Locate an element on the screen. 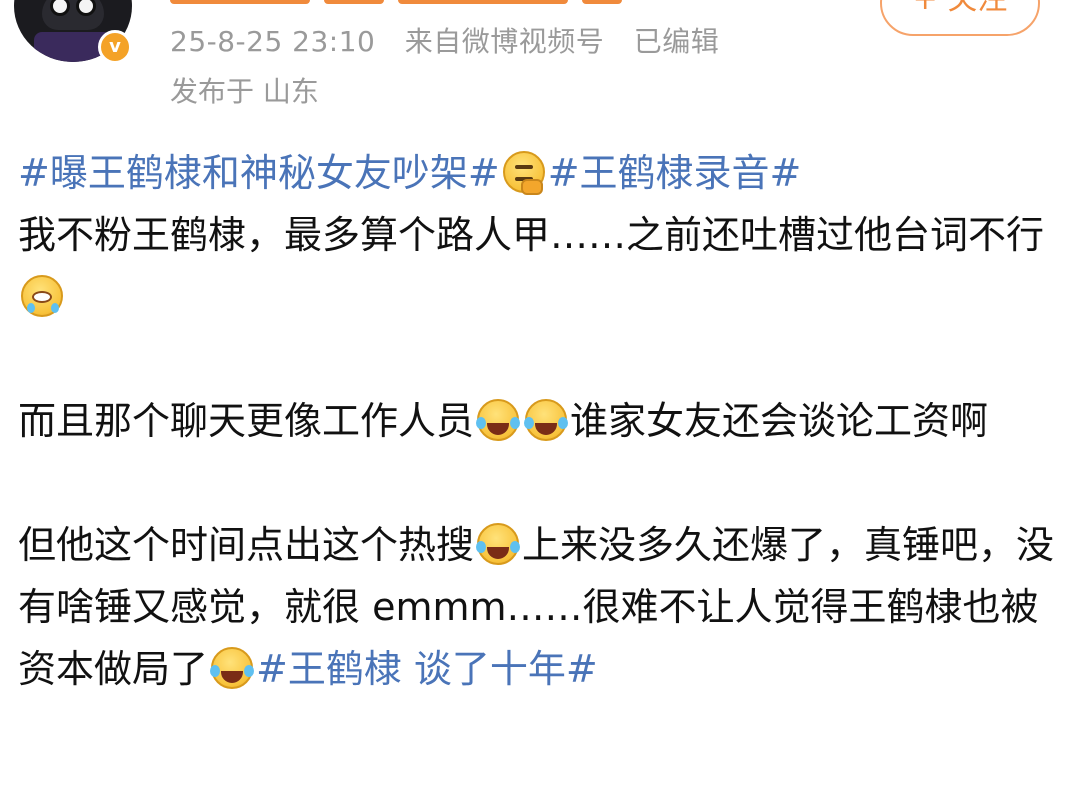 Image resolution: width=1080 pixels, height=785 pixels. paragraph-2: 而且那个聊天更像工作人员 谁家女友还会谈论工资啊 is located at coordinates (543, 421).